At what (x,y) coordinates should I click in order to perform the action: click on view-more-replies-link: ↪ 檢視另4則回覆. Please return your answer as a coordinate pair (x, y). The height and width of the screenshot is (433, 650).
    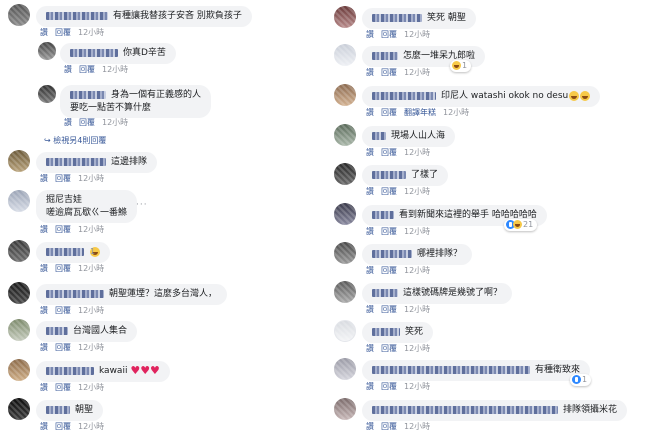
    Looking at the image, I should click on (75, 140).